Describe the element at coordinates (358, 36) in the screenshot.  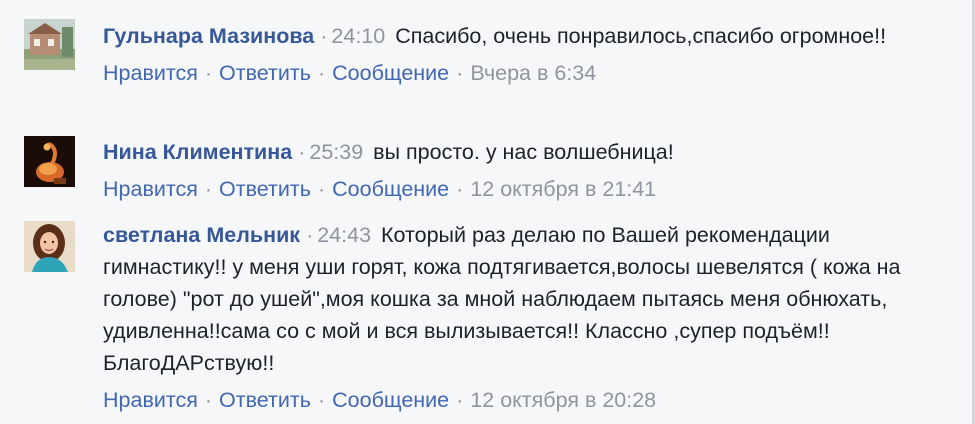
I see `comment-elapsed: 24:10` at that location.